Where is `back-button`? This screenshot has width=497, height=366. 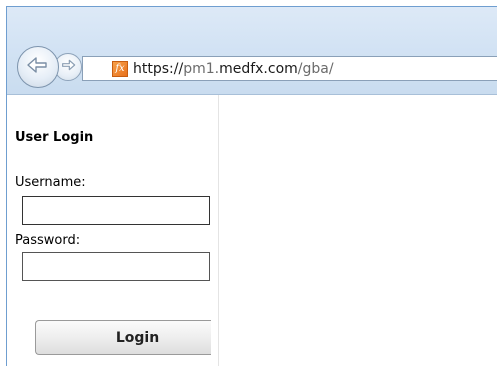
back-button is located at coordinates (38, 67).